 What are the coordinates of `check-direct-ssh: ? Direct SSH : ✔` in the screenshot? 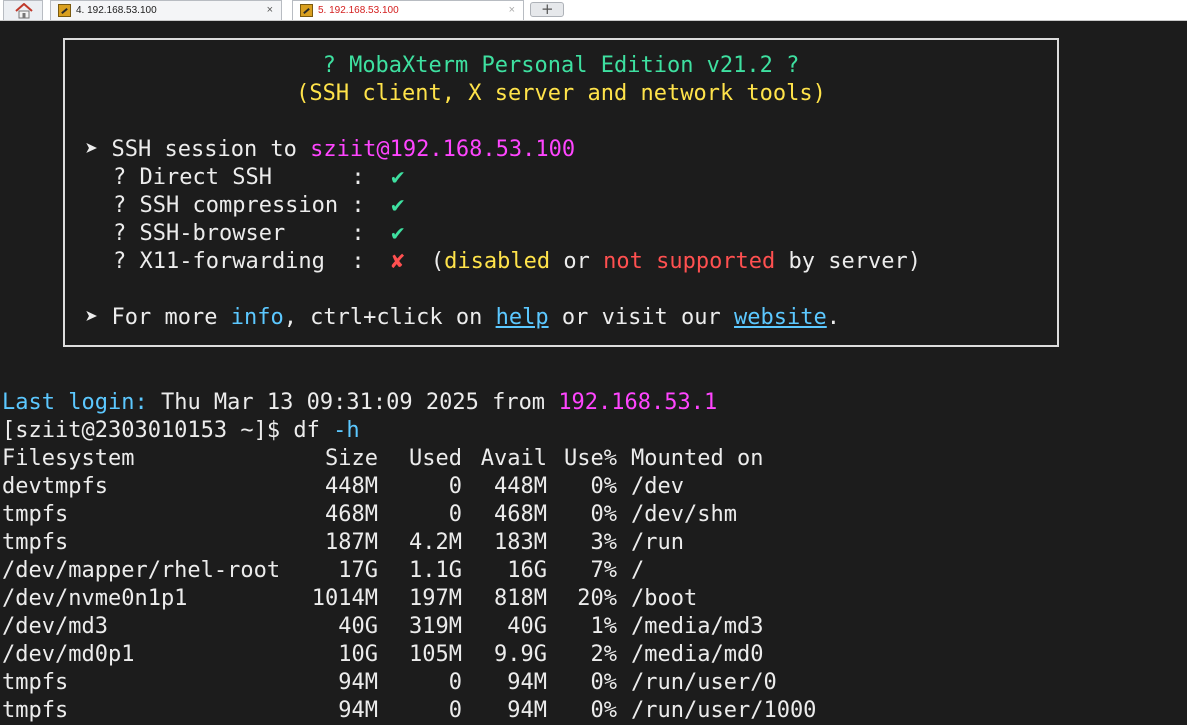 It's located at (259, 177).